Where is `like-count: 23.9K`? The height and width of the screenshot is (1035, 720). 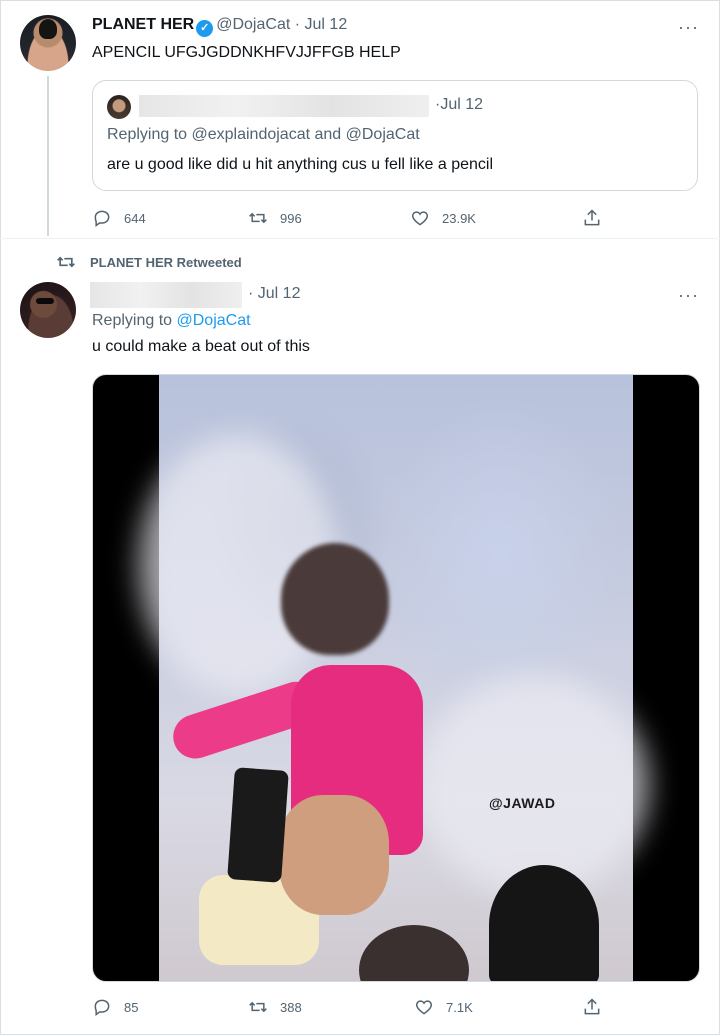
like-count: 23.9K is located at coordinates (459, 218).